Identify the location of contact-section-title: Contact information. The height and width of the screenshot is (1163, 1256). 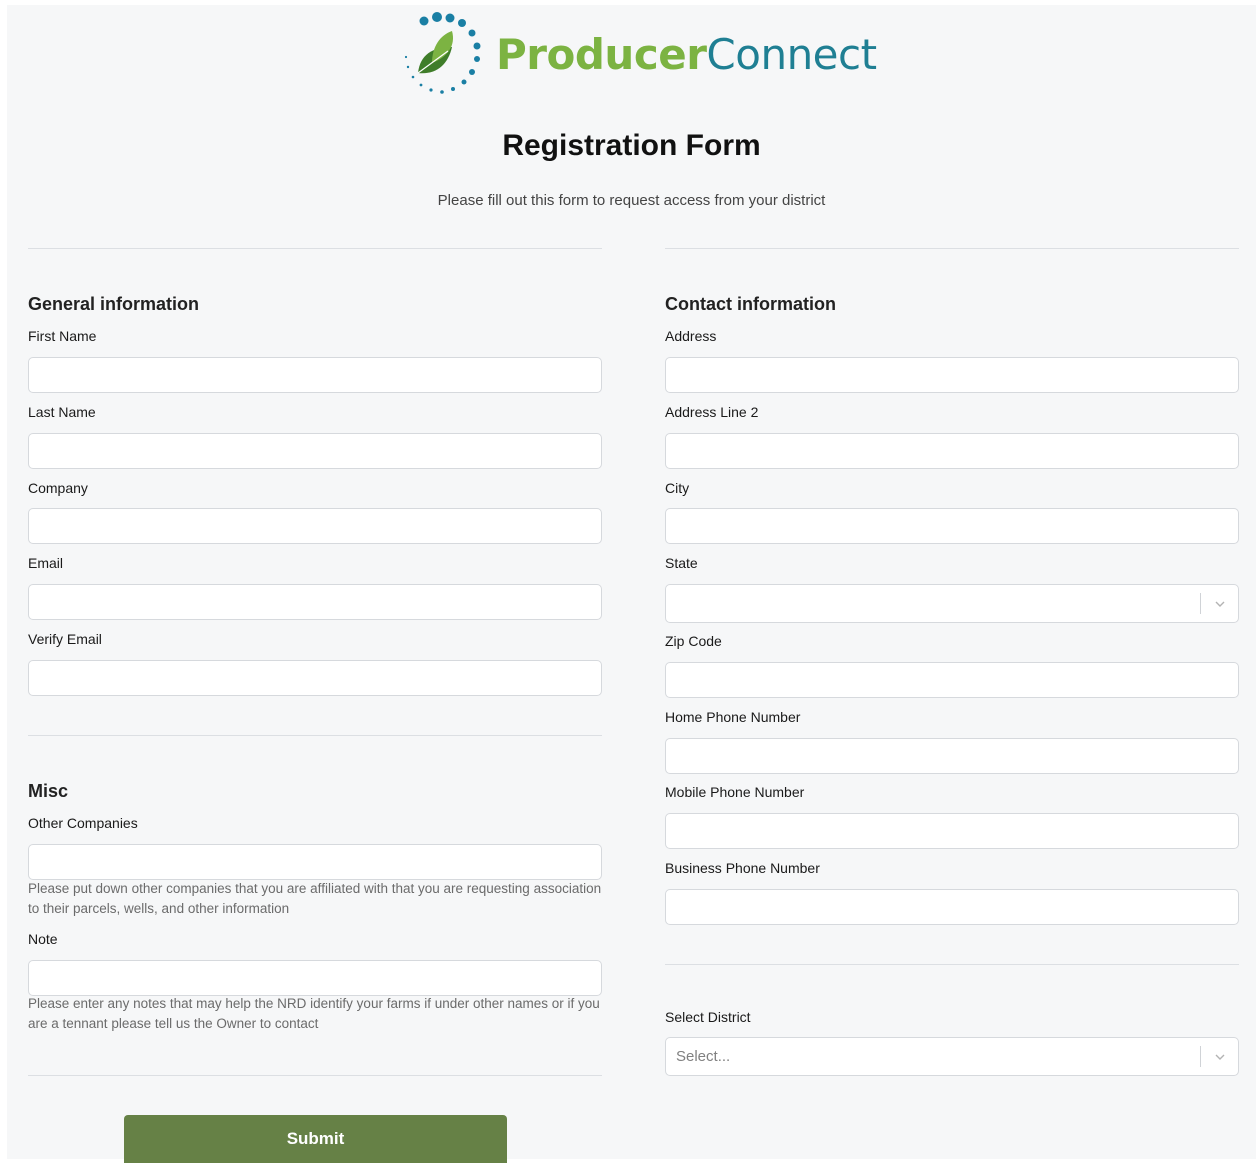
(750, 304).